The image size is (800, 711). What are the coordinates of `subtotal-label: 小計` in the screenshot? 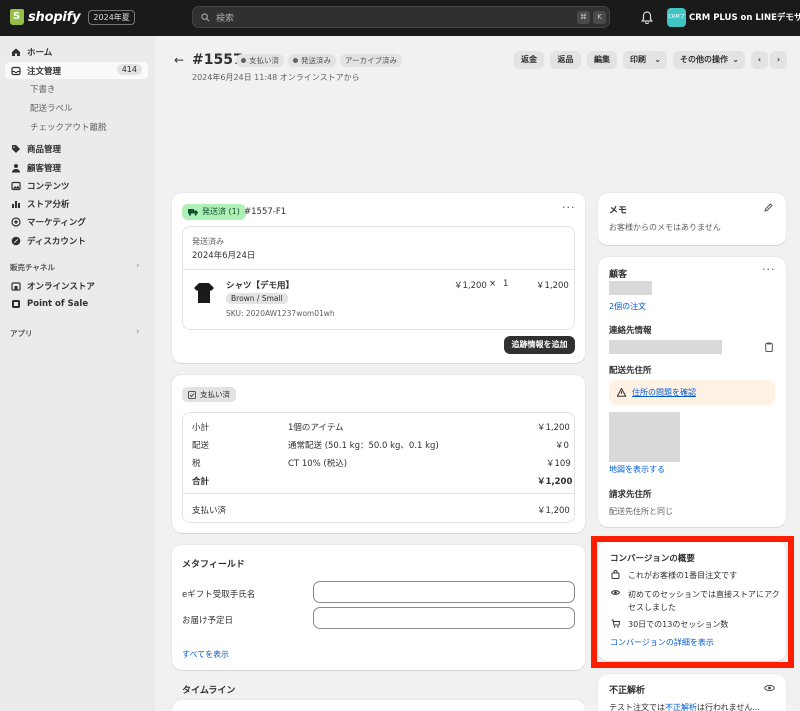 It's located at (201, 428).